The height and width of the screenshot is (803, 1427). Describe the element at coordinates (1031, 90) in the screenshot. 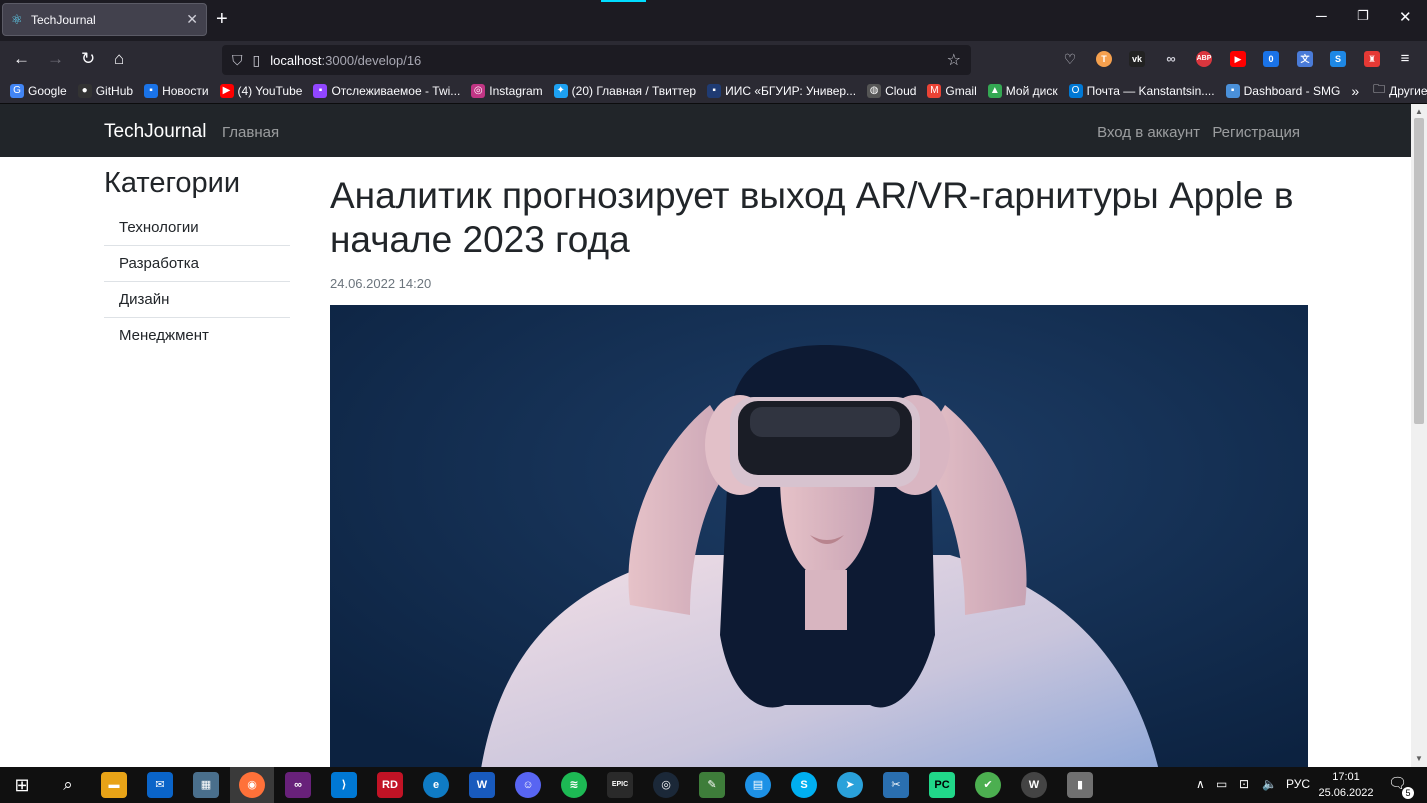

I see `bookmark-label: Мой диск` at that location.